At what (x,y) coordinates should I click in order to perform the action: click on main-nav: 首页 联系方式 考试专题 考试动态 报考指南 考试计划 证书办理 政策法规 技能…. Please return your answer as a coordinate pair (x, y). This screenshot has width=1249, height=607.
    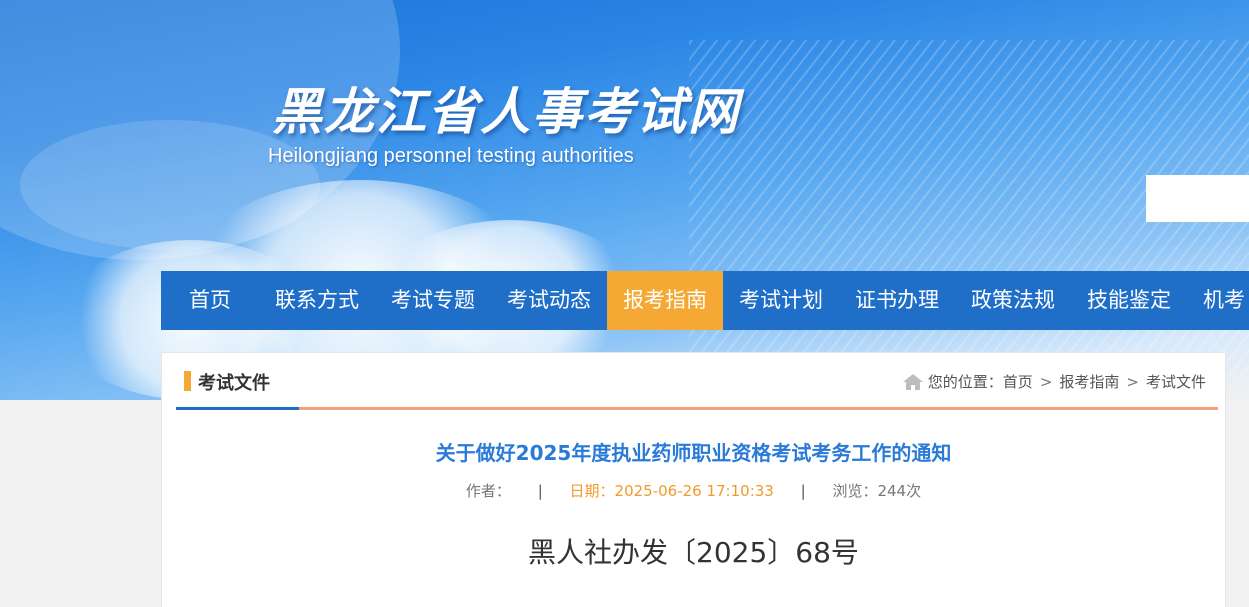
    Looking at the image, I should click on (705, 300).